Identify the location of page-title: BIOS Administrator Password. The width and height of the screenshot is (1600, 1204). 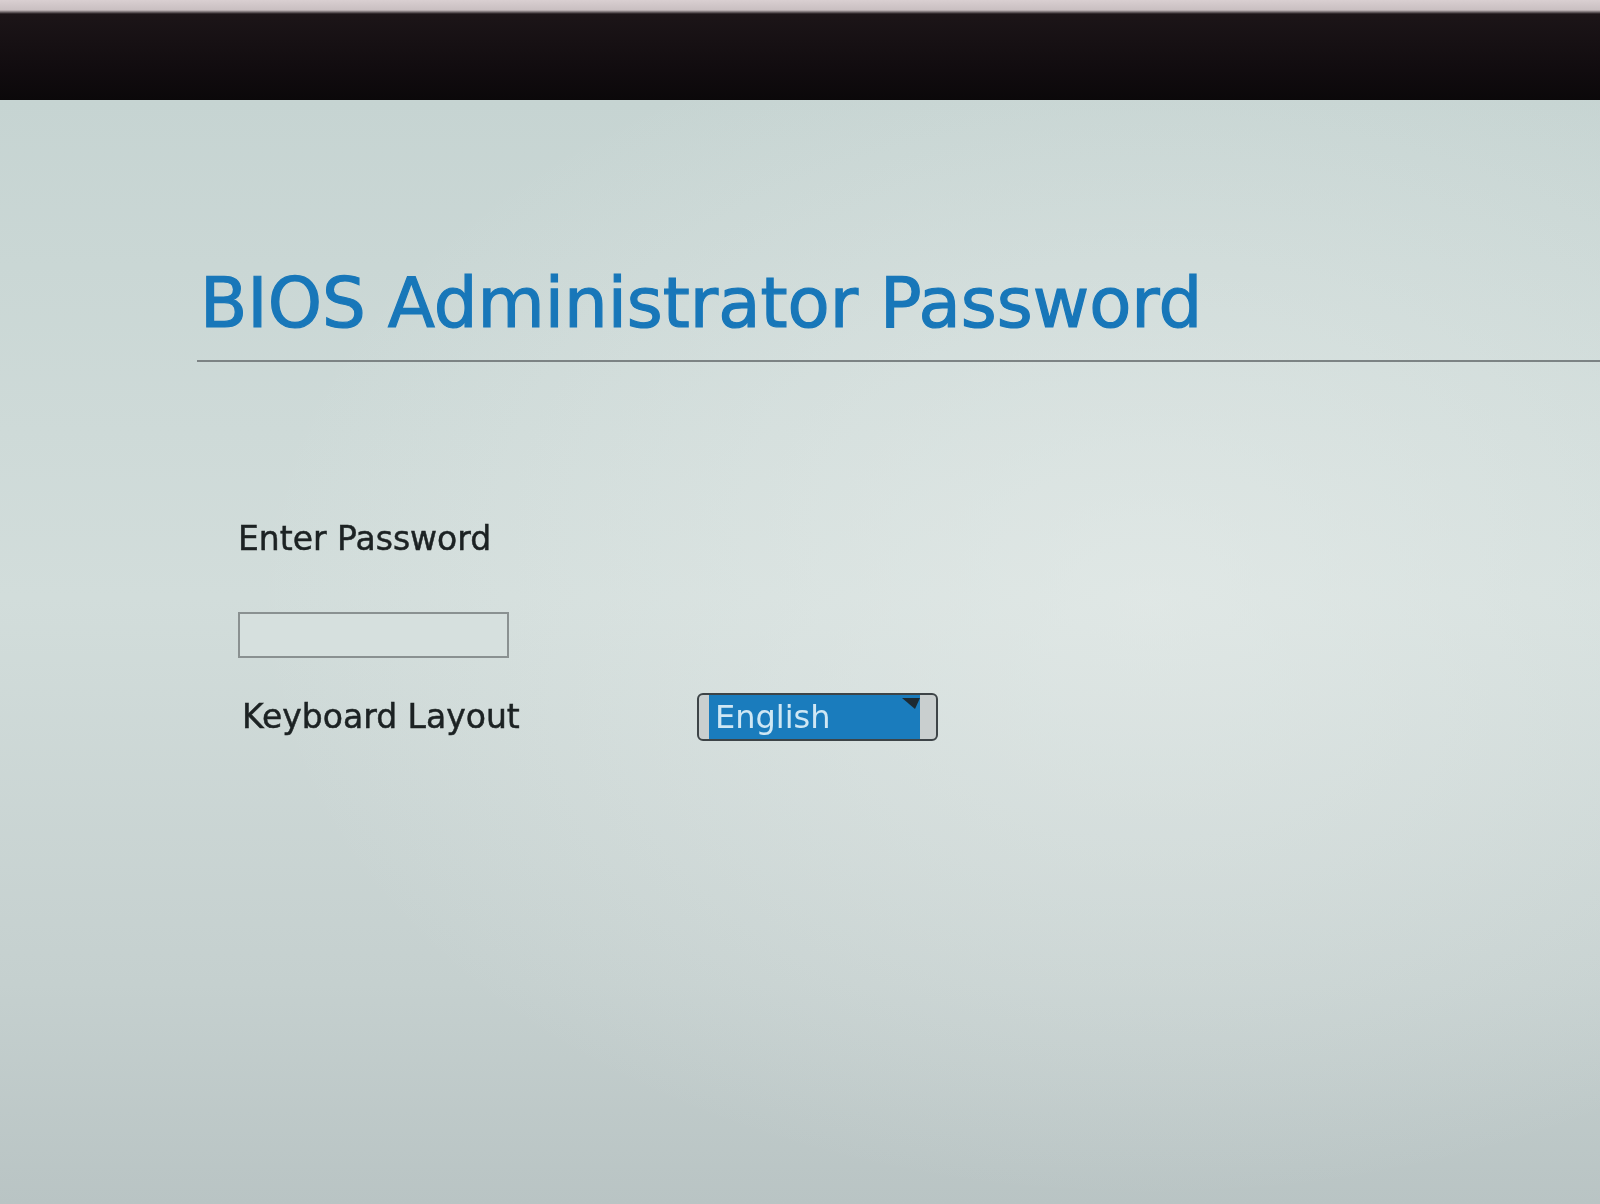
(701, 303).